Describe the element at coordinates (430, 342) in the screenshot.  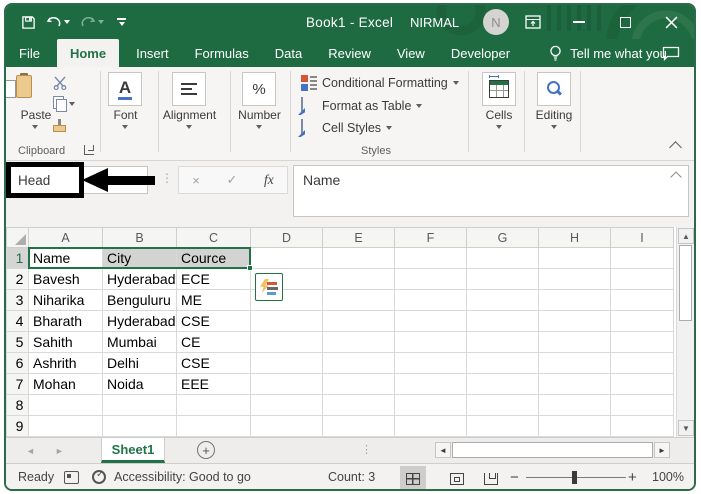
I see `cell-F5` at that location.